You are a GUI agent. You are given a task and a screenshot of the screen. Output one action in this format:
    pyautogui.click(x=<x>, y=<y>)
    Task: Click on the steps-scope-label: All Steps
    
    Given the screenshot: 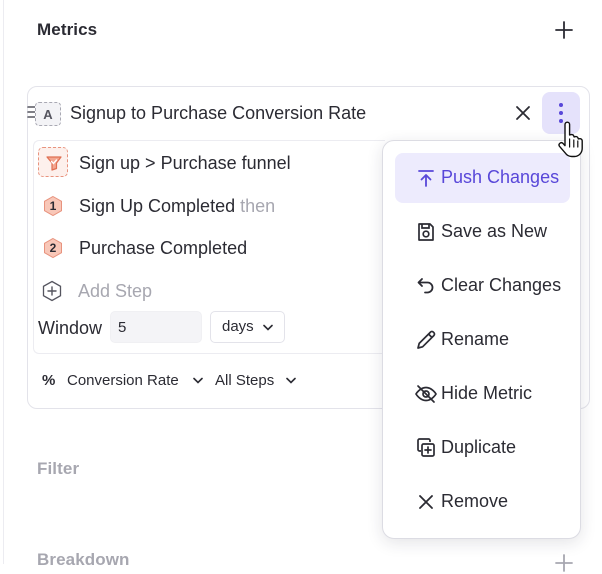 What is the action you would take?
    pyautogui.click(x=245, y=380)
    